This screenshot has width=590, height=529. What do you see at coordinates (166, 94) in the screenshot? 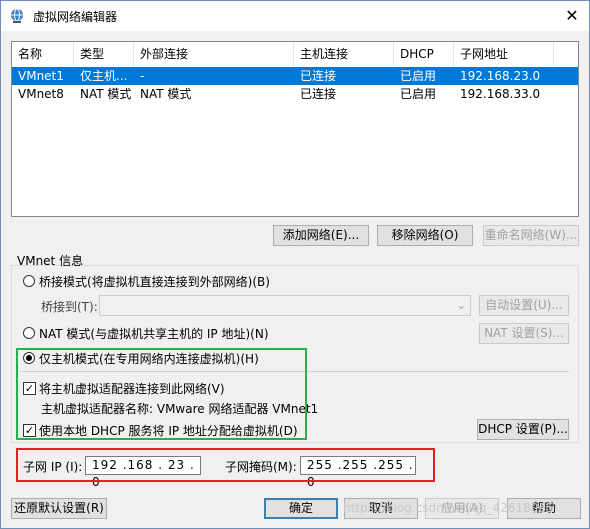
I see `cell-external: NAT 模式` at bounding box center [166, 94].